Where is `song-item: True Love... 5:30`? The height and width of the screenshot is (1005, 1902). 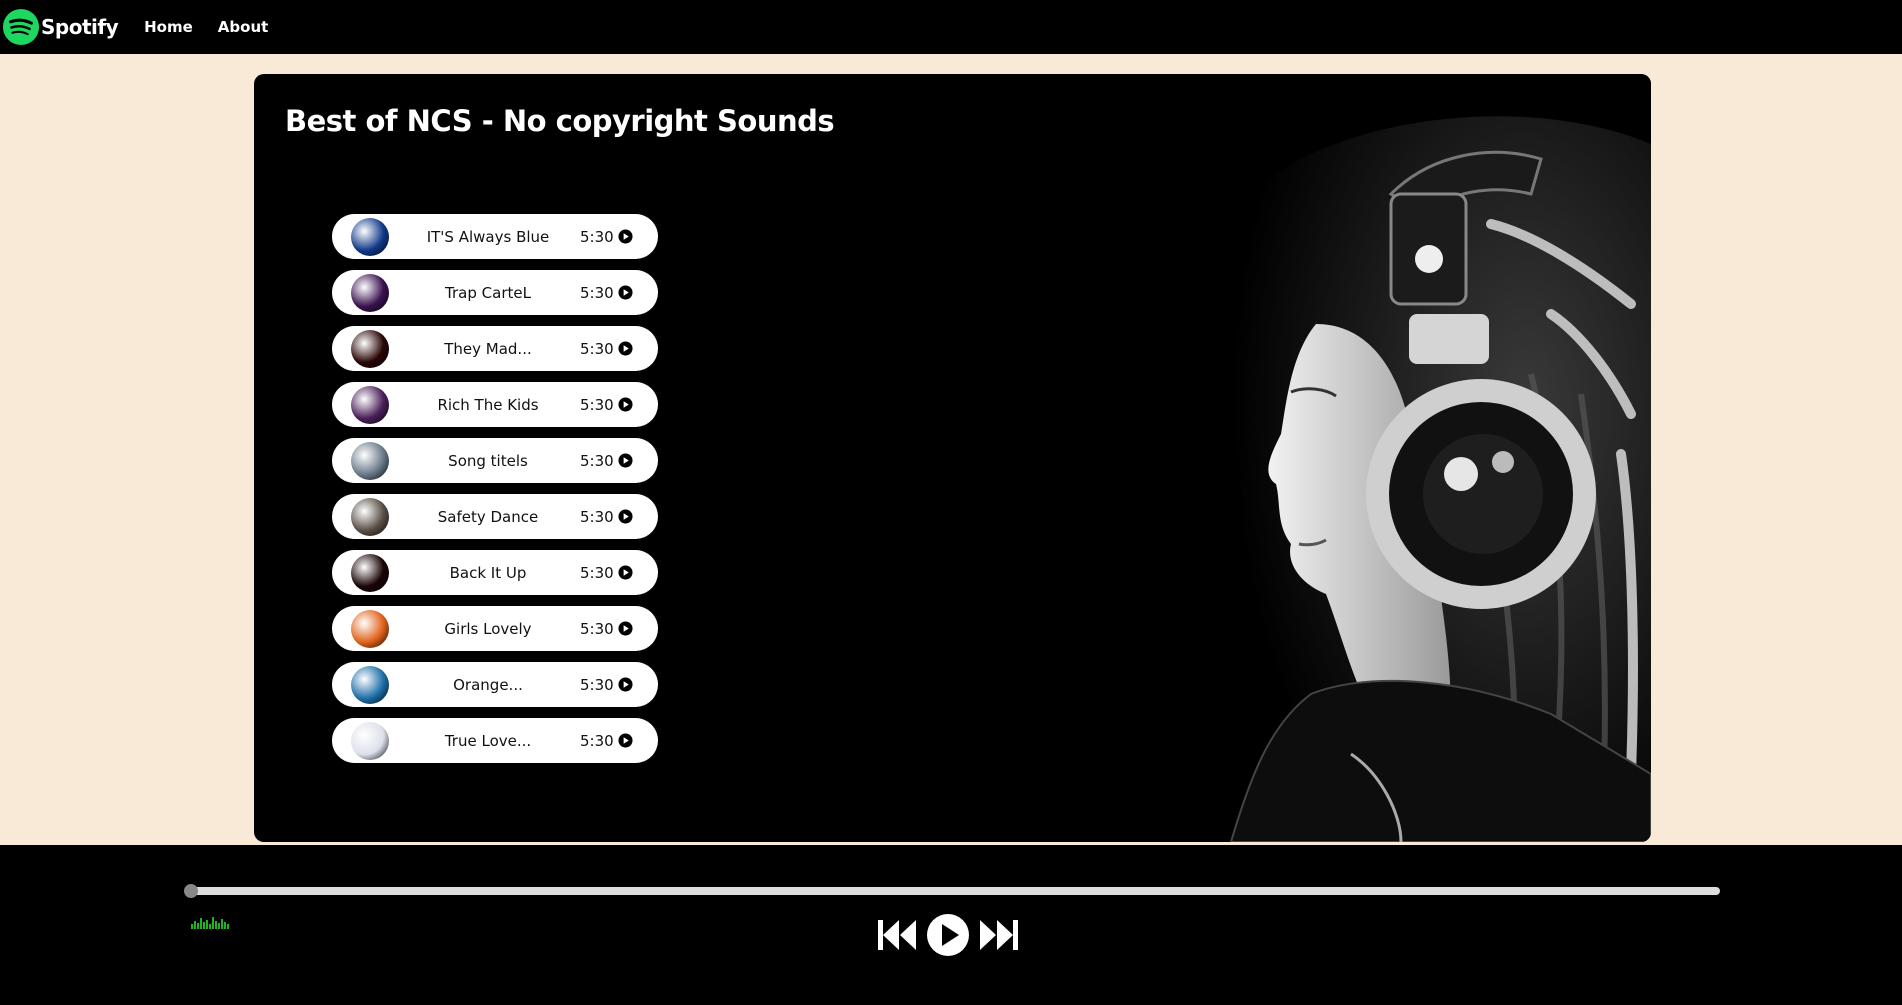 song-item: True Love... 5:30 is located at coordinates (495, 740).